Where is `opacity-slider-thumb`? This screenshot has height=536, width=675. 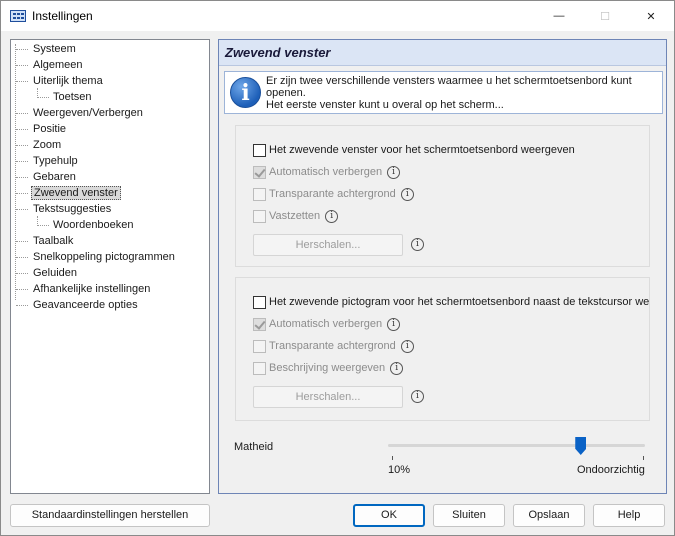
opacity-slider-thumb is located at coordinates (581, 446).